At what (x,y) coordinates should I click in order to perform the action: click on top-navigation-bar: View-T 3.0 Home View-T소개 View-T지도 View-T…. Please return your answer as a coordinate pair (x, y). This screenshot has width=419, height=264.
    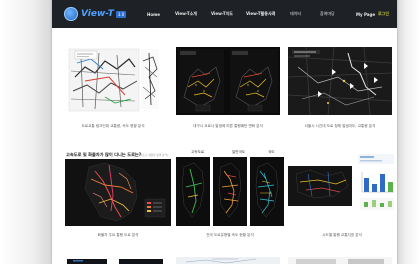
    Looking at the image, I should click on (224, 14).